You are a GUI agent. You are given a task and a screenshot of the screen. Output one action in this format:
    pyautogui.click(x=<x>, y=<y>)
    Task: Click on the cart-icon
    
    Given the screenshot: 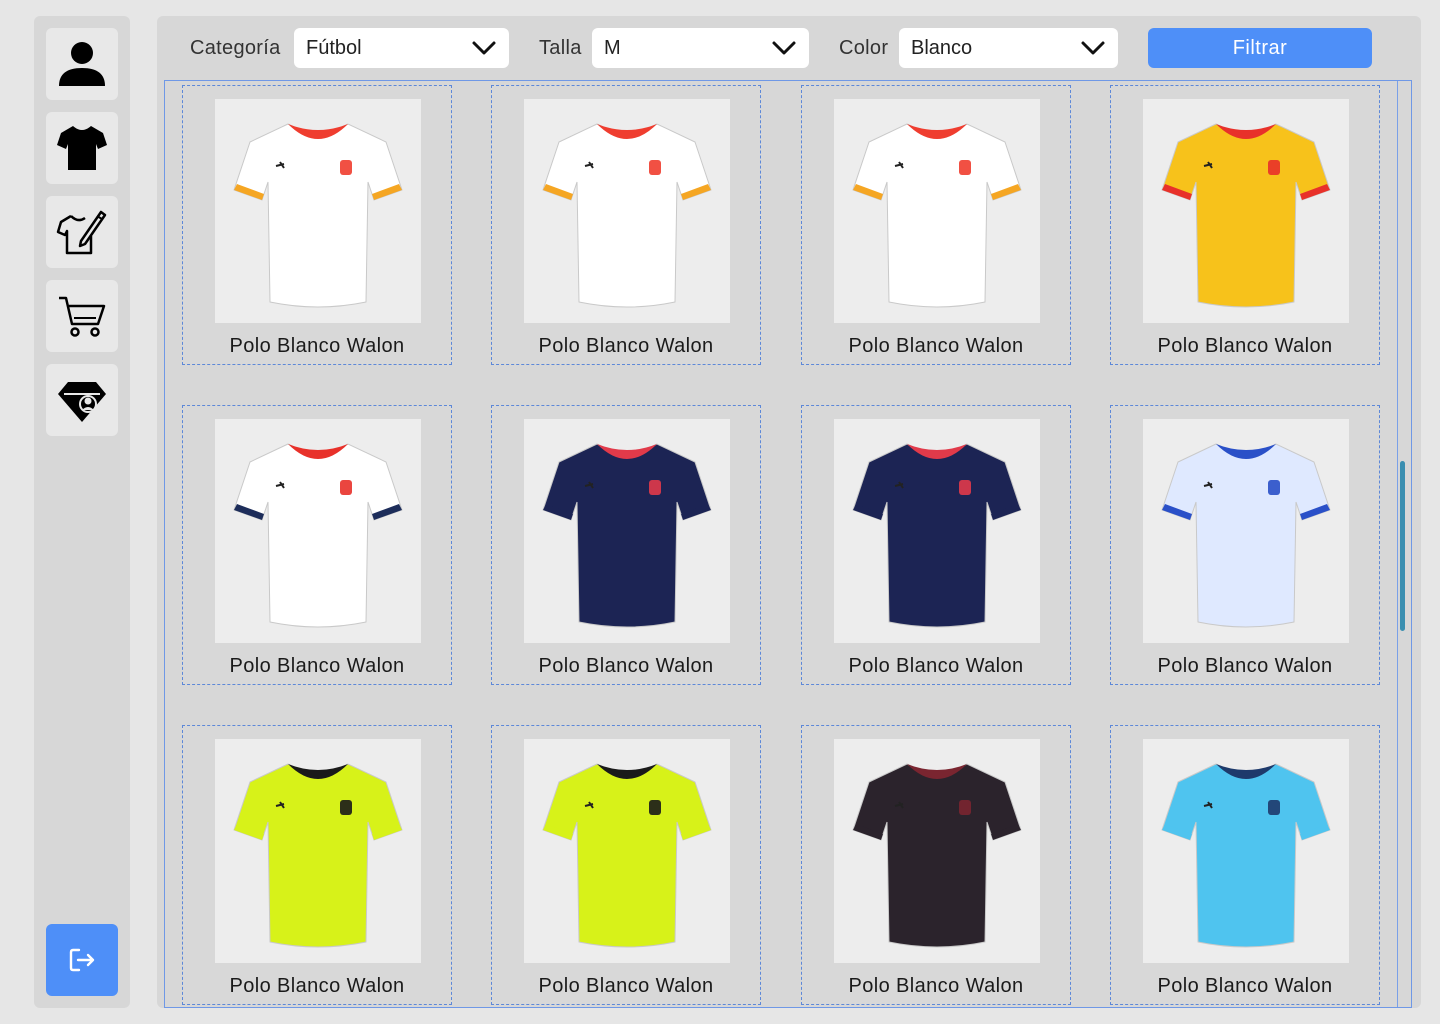 What is the action you would take?
    pyautogui.click(x=82, y=316)
    